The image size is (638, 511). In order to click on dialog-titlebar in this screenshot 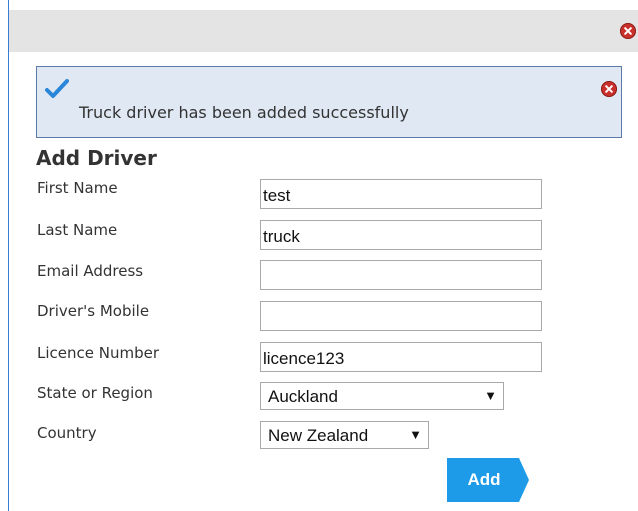, I will do `click(323, 31)`.